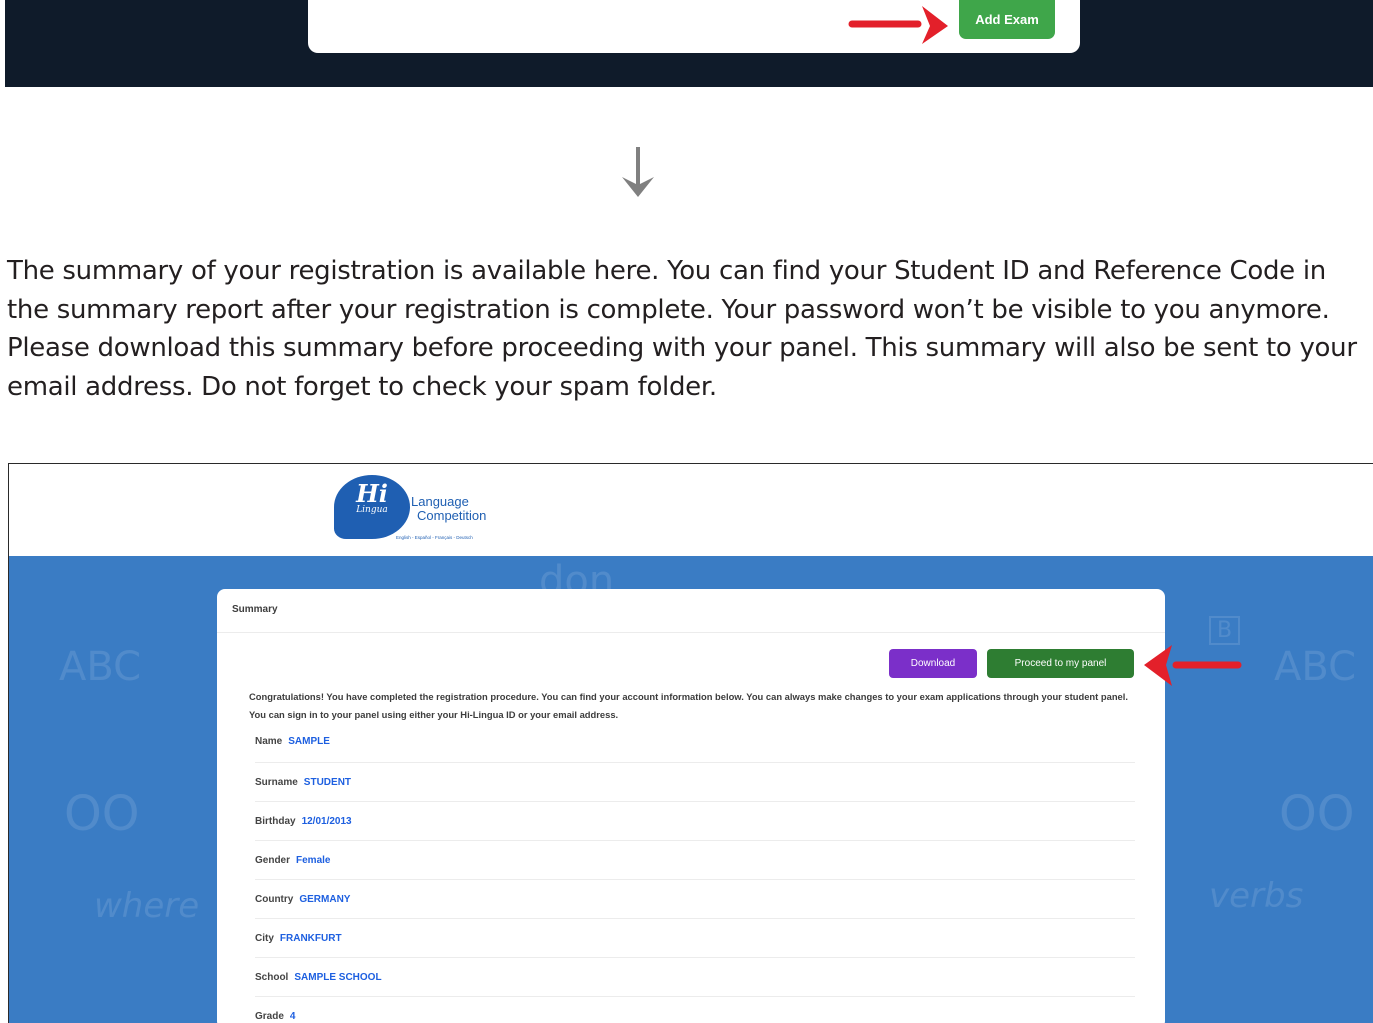  I want to click on proceed-to-panel-button: Proceed to my panel, so click(1060, 663).